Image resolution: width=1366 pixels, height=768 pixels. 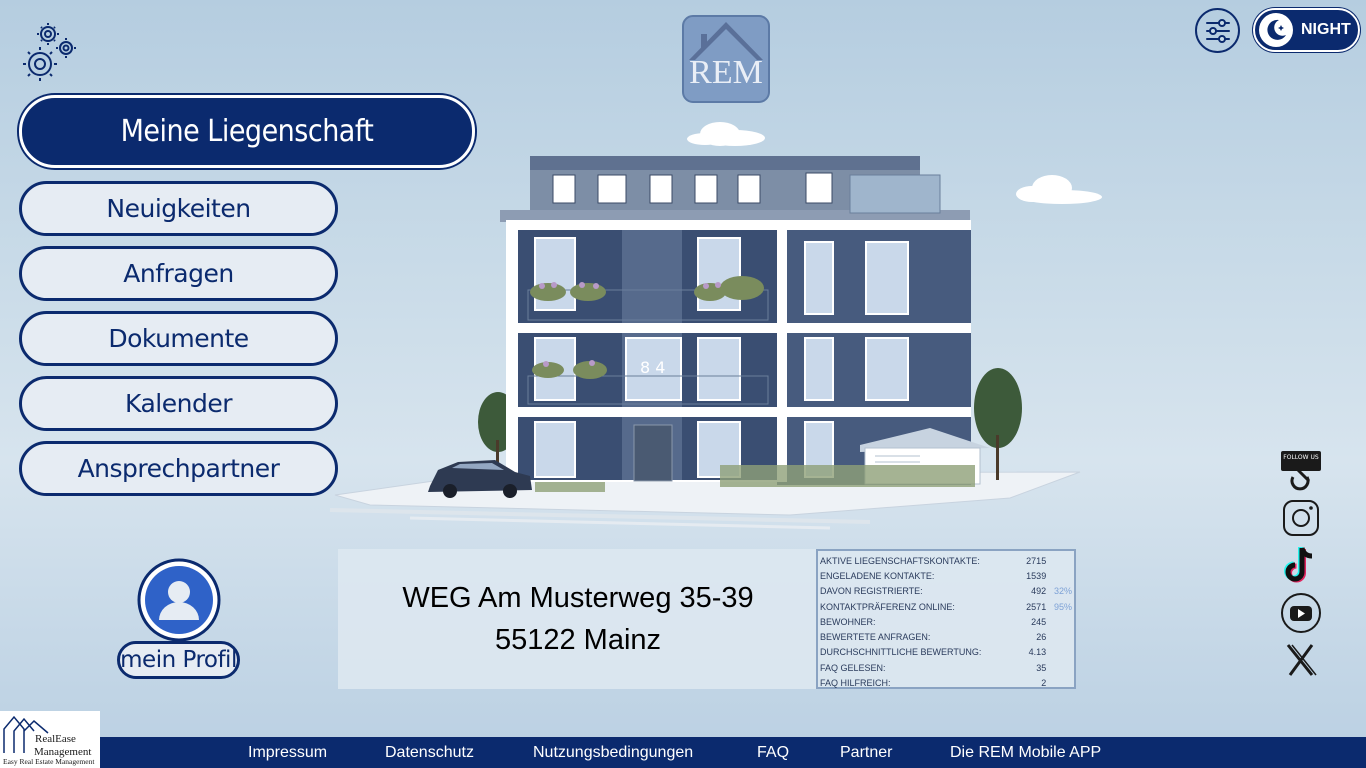 What do you see at coordinates (1298, 565) in the screenshot?
I see `tiktok-glyph-icon` at bounding box center [1298, 565].